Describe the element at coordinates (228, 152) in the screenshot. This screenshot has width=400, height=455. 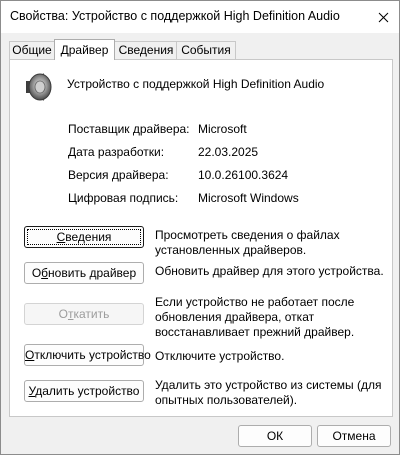
I see `date-value: 22.03.2025` at that location.